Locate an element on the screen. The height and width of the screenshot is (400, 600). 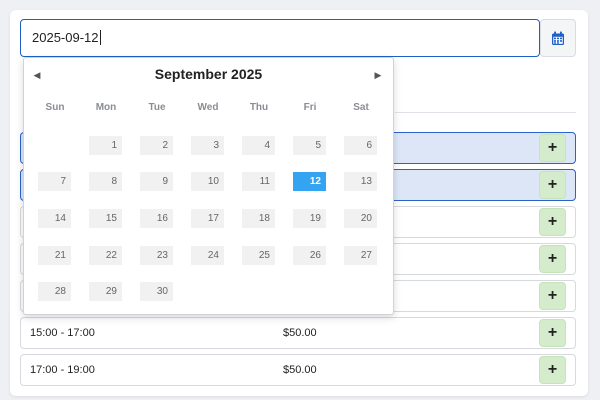
day-cell: 28 is located at coordinates (54, 291).